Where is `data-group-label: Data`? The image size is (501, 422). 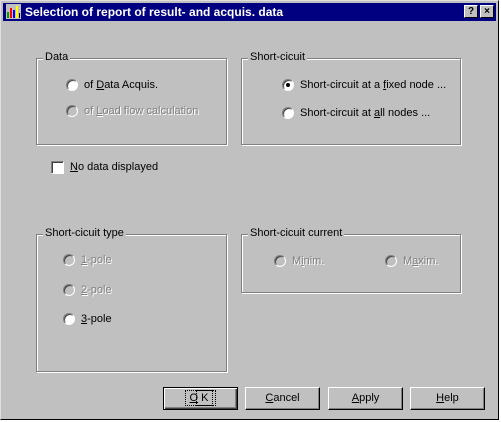
data-group-label: Data is located at coordinates (57, 57).